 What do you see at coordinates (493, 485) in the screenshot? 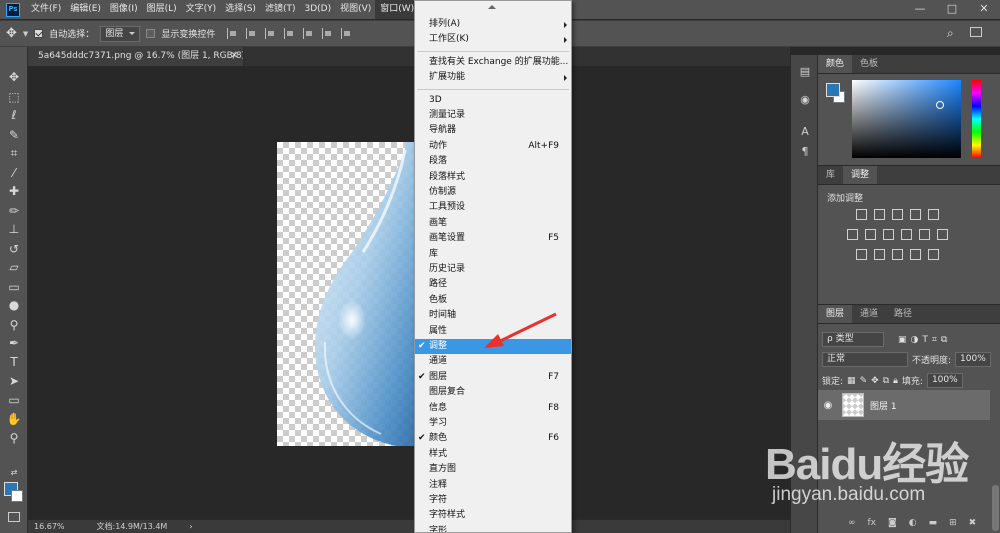
I see `menu-item-31: 注释` at bounding box center [493, 485].